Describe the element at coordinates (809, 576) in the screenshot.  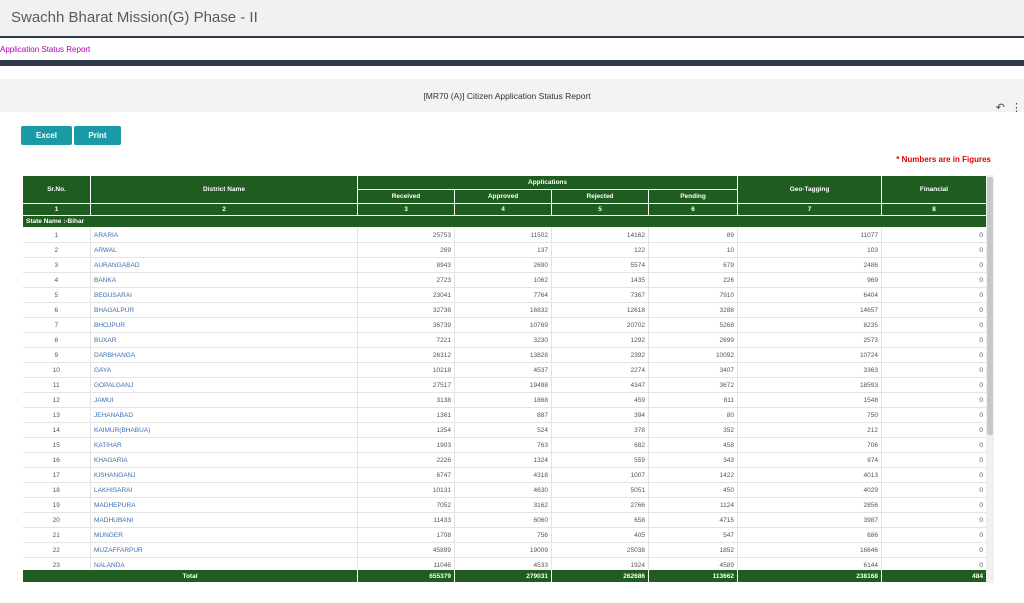
I see `total-geotag: 238168` at that location.